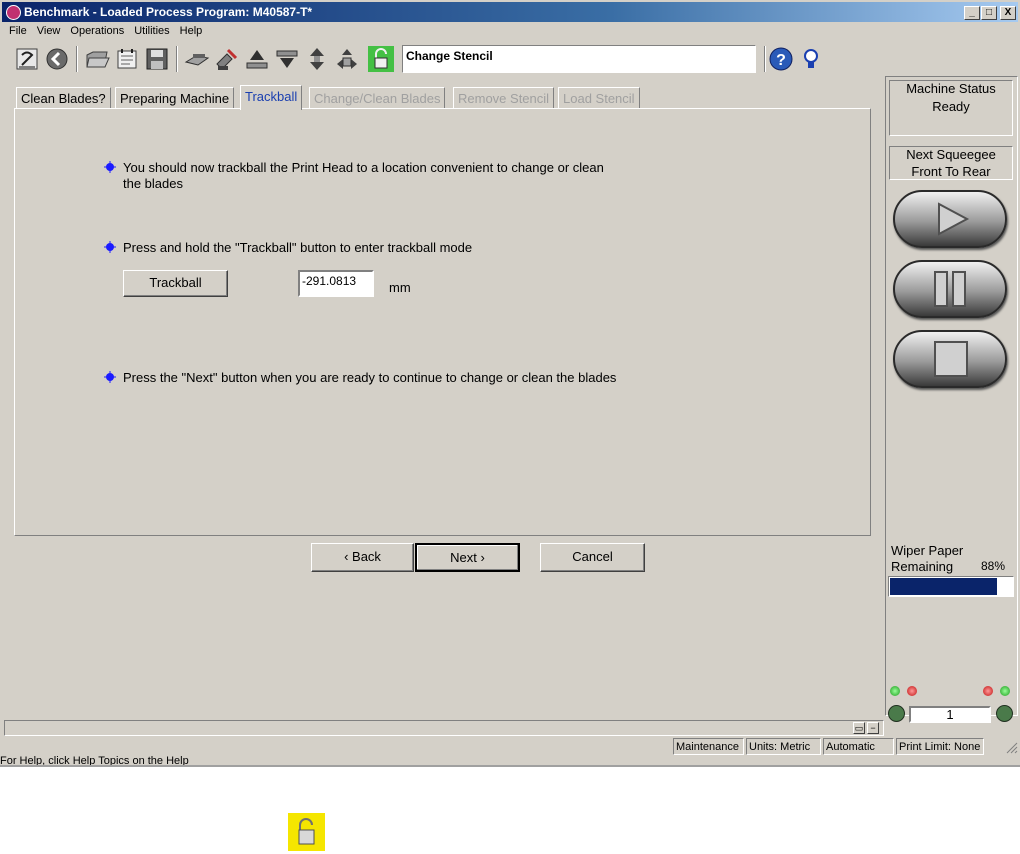  I want to click on position-field: -291.0813, so click(336, 283).